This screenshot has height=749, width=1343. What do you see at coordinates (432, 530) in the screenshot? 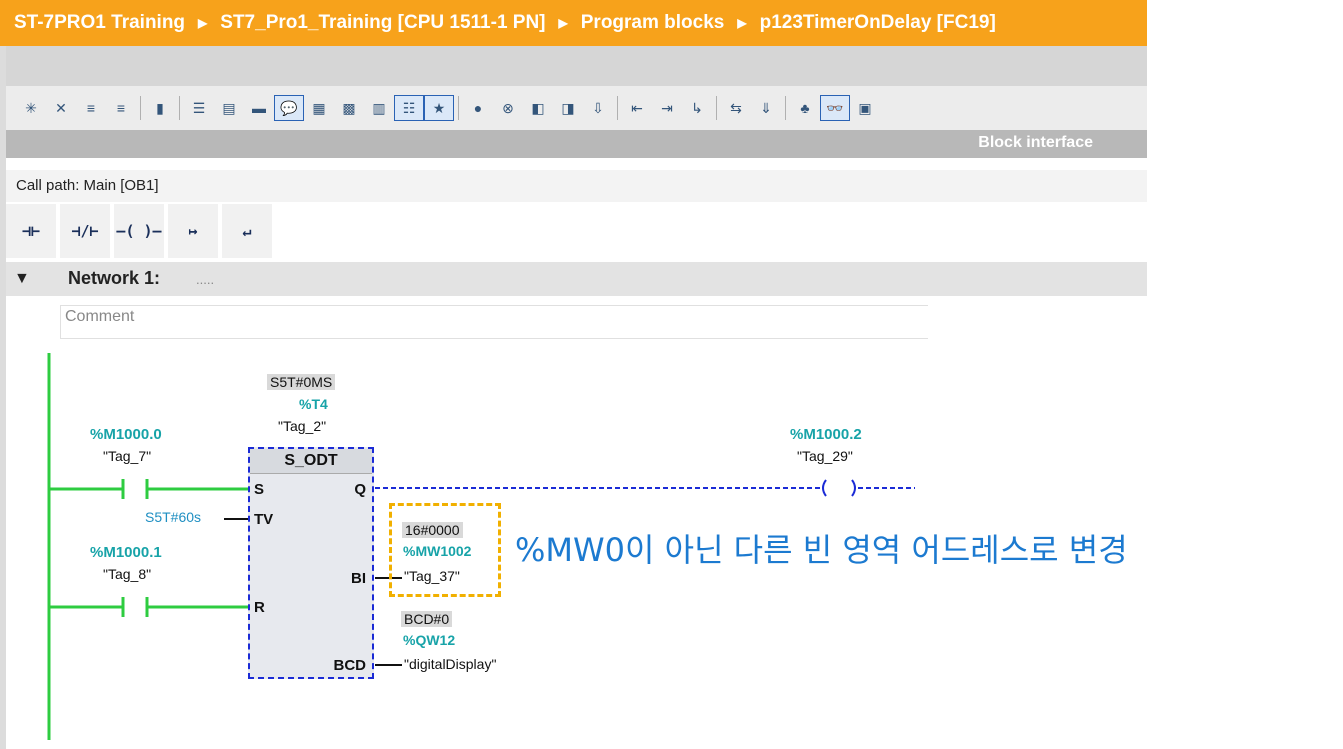
I see `bi-value: 16#0000` at bounding box center [432, 530].